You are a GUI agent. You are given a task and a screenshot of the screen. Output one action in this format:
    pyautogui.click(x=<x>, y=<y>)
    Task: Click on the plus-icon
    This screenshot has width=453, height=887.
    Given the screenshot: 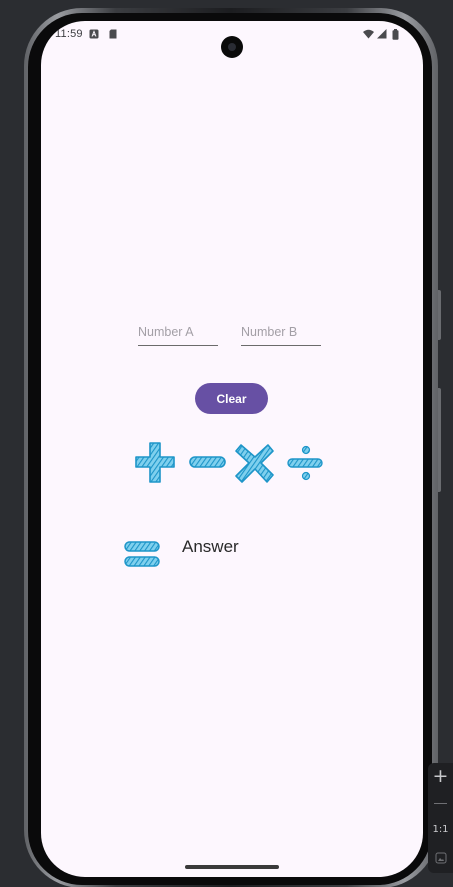 What is the action you would take?
    pyautogui.click(x=155, y=462)
    